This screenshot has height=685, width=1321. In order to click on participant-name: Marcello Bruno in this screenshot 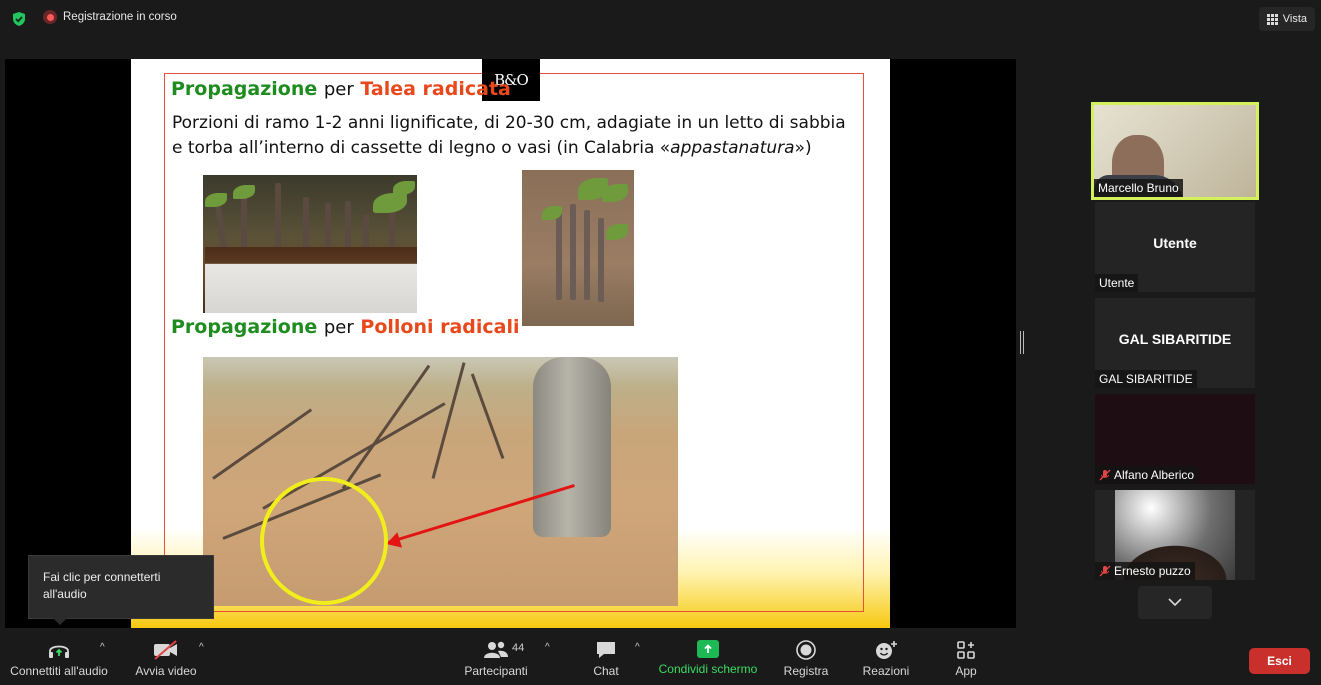, I will do `click(1138, 188)`.